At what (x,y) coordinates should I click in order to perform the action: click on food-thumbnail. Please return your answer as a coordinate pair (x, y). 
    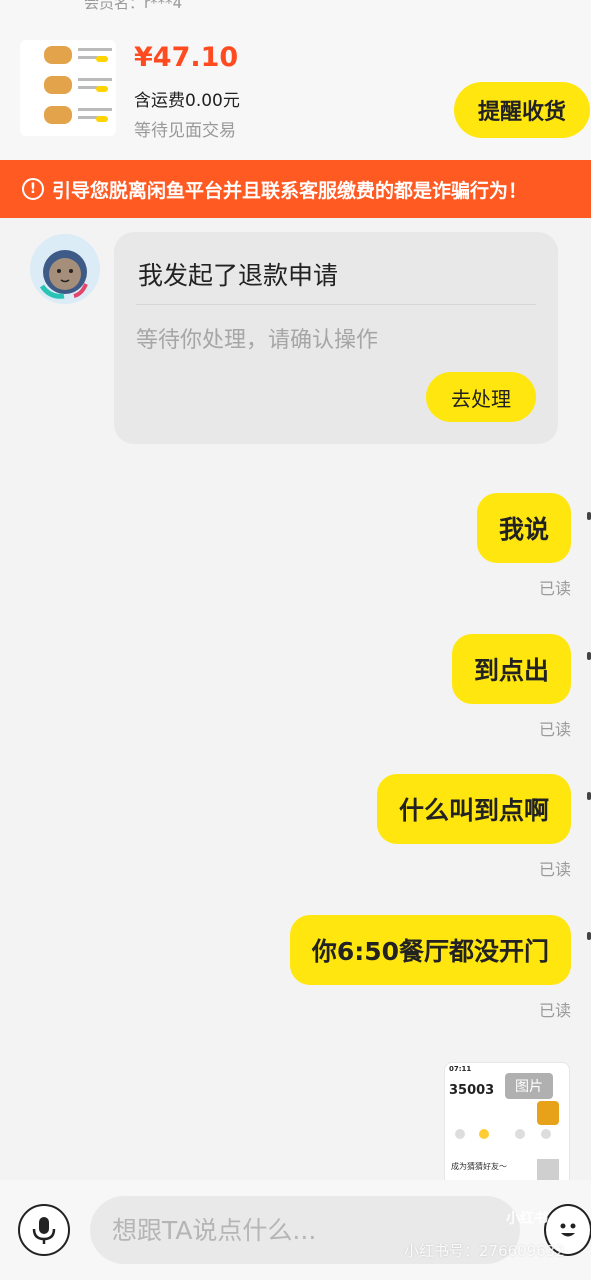
    Looking at the image, I should click on (548, 1113).